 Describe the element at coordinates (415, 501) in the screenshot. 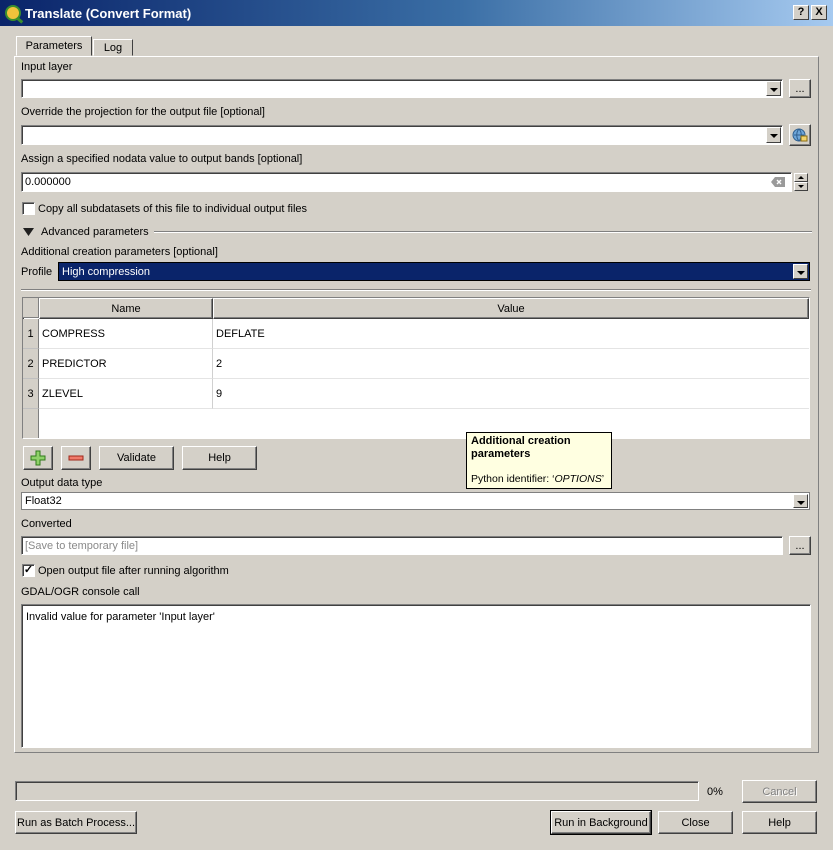

I see `output-type-combo: Float32` at that location.